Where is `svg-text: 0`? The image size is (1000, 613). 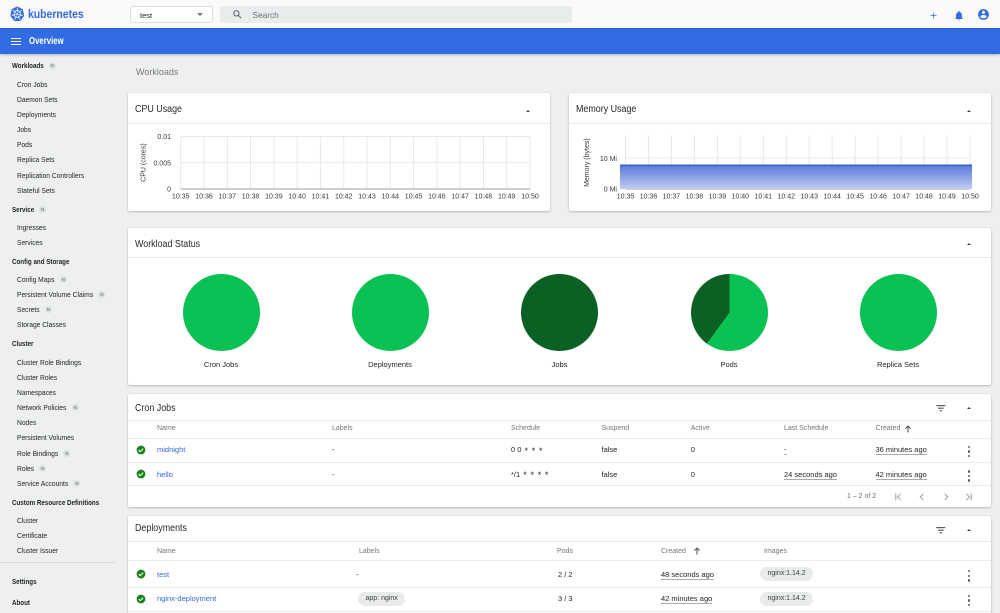
svg-text: 0 is located at coordinates (169, 190).